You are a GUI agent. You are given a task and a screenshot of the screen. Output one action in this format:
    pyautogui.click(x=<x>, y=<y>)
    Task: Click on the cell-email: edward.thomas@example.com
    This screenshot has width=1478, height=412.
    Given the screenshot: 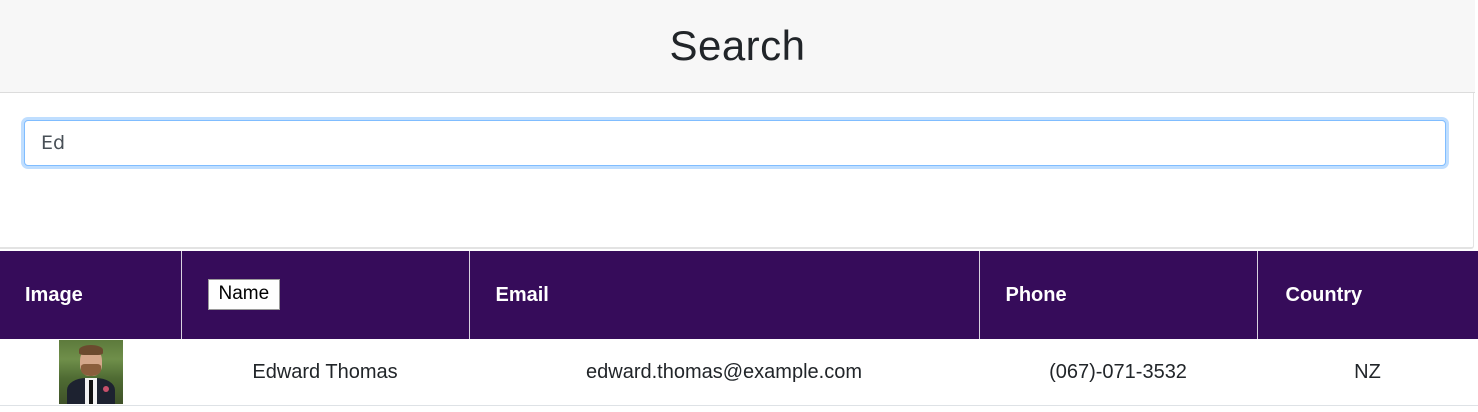 What is the action you would take?
    pyautogui.click(x=724, y=372)
    